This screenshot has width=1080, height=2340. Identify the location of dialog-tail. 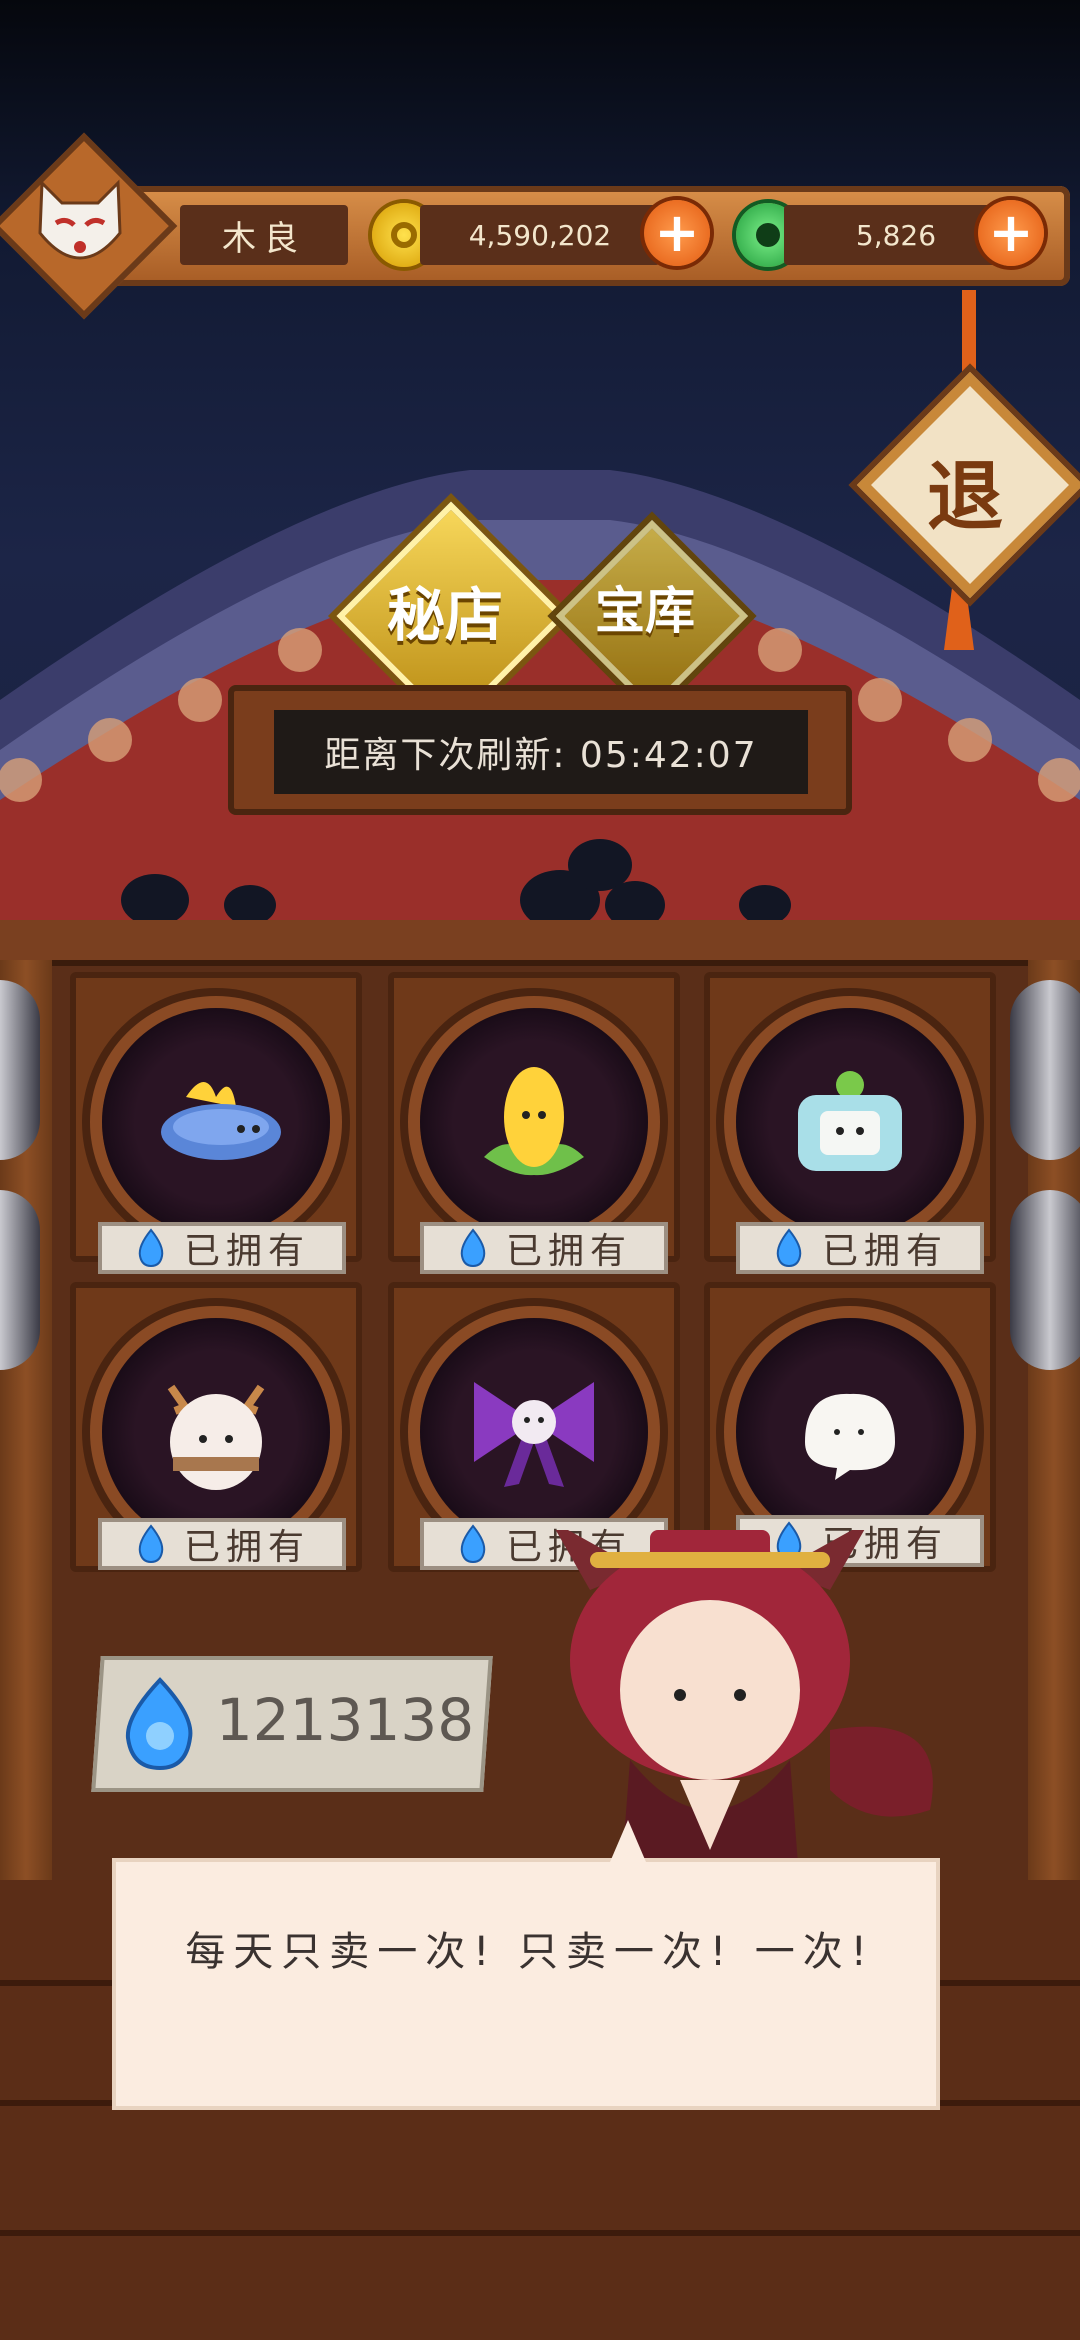
(628, 1841).